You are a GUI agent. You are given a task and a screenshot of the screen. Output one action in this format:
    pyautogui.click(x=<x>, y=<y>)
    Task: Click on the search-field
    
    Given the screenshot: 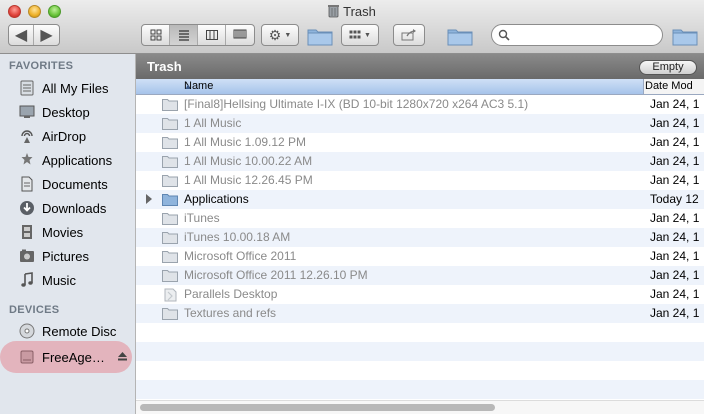 What is the action you would take?
    pyautogui.click(x=577, y=35)
    